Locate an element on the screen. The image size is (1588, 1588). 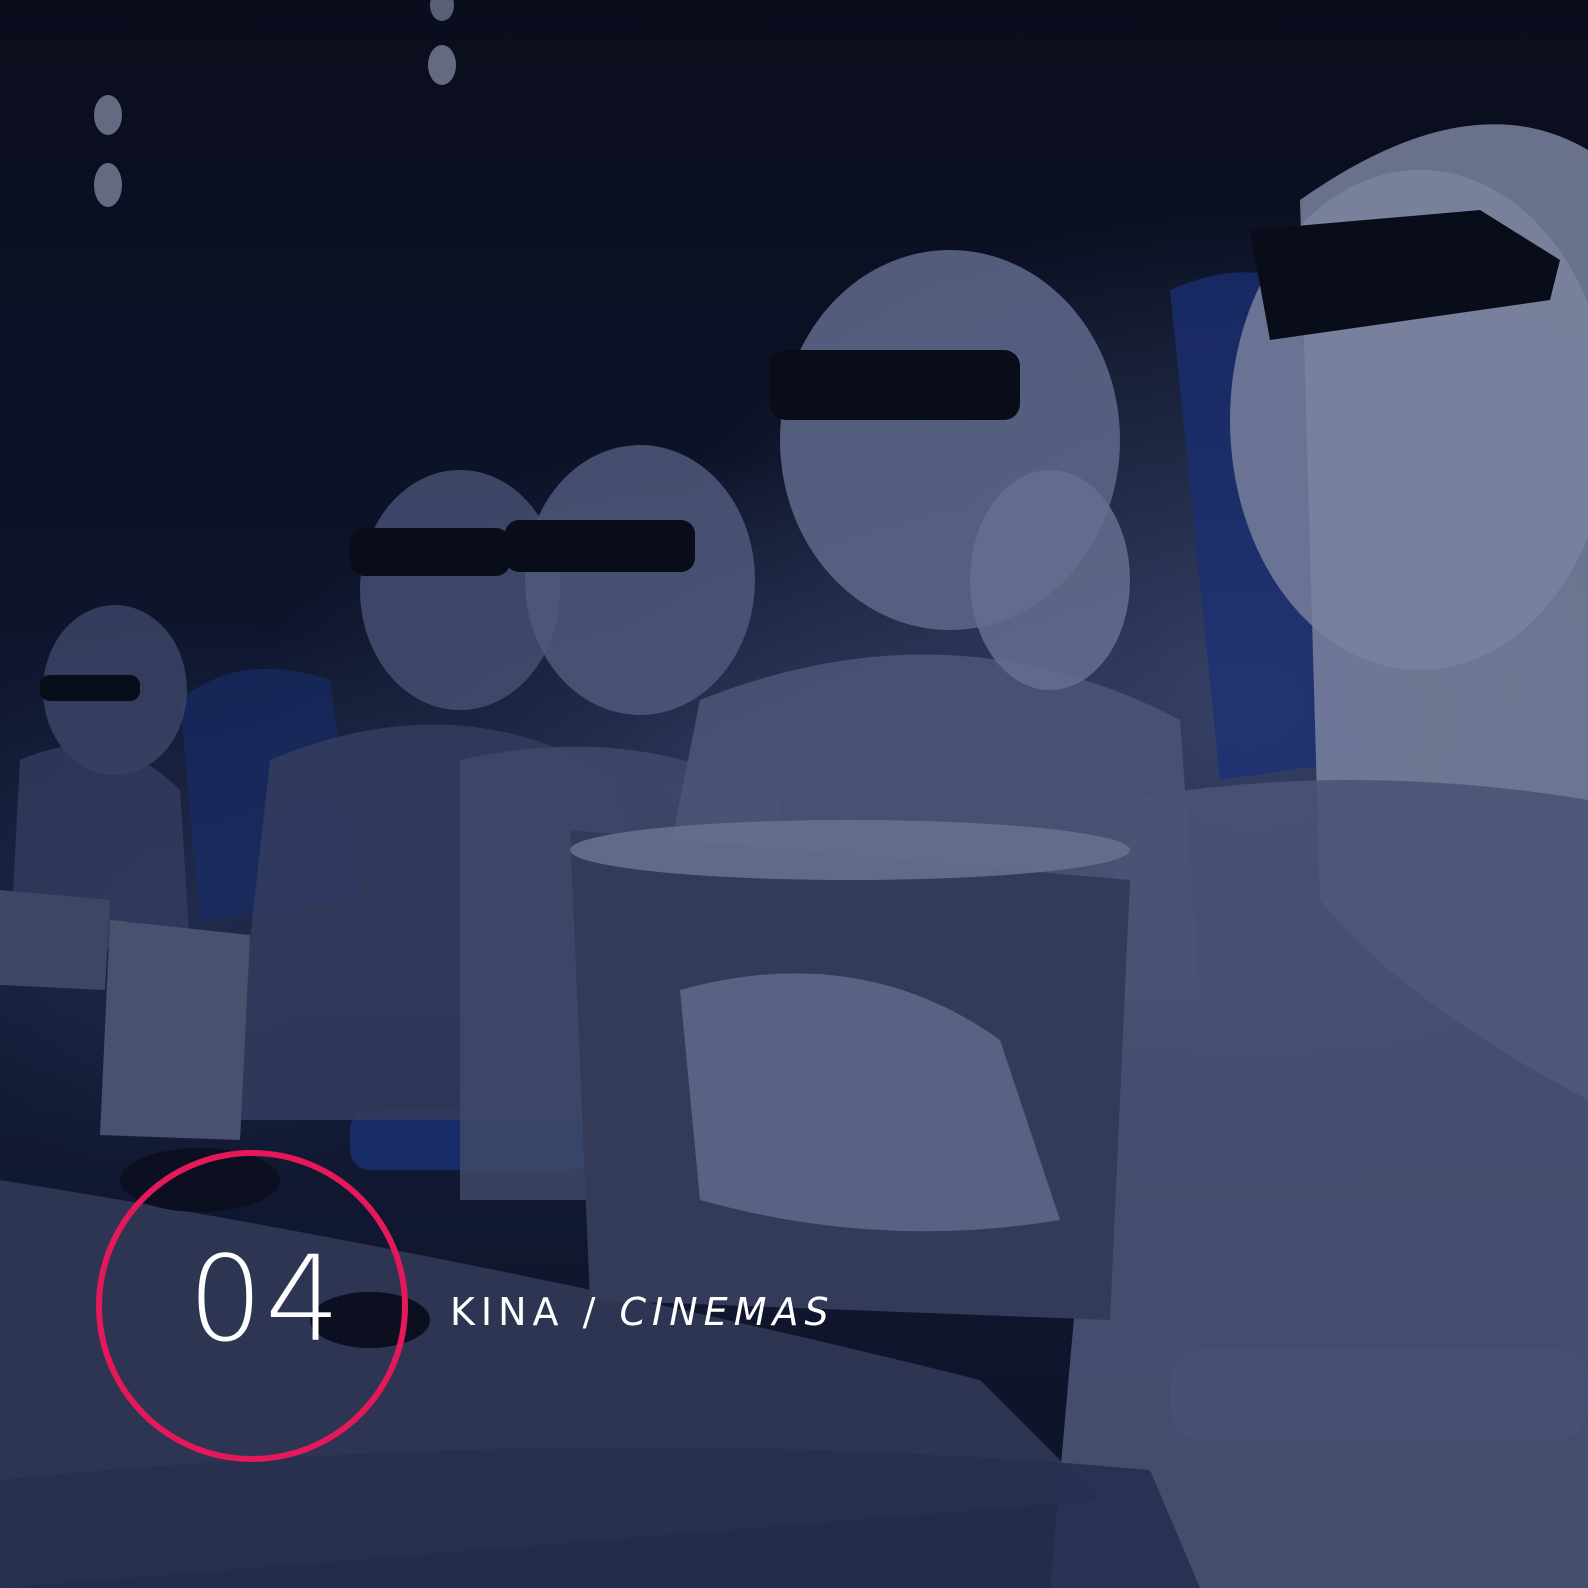
category-caption: KINA / CINEMAS is located at coordinates (642, 1312).